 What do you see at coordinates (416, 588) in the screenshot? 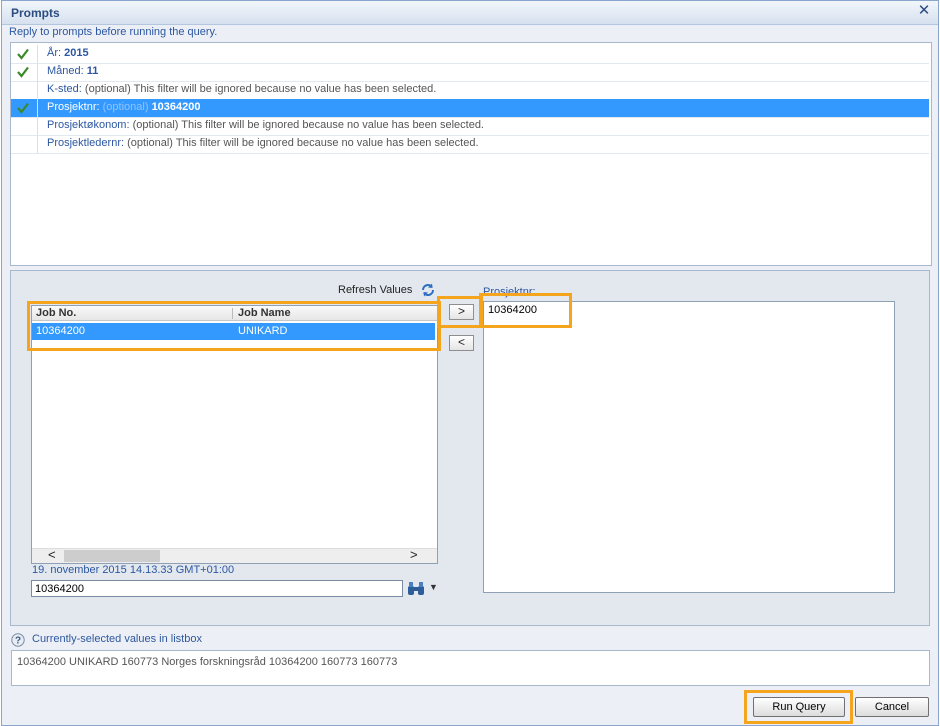
I see `binoculars-icon` at bounding box center [416, 588].